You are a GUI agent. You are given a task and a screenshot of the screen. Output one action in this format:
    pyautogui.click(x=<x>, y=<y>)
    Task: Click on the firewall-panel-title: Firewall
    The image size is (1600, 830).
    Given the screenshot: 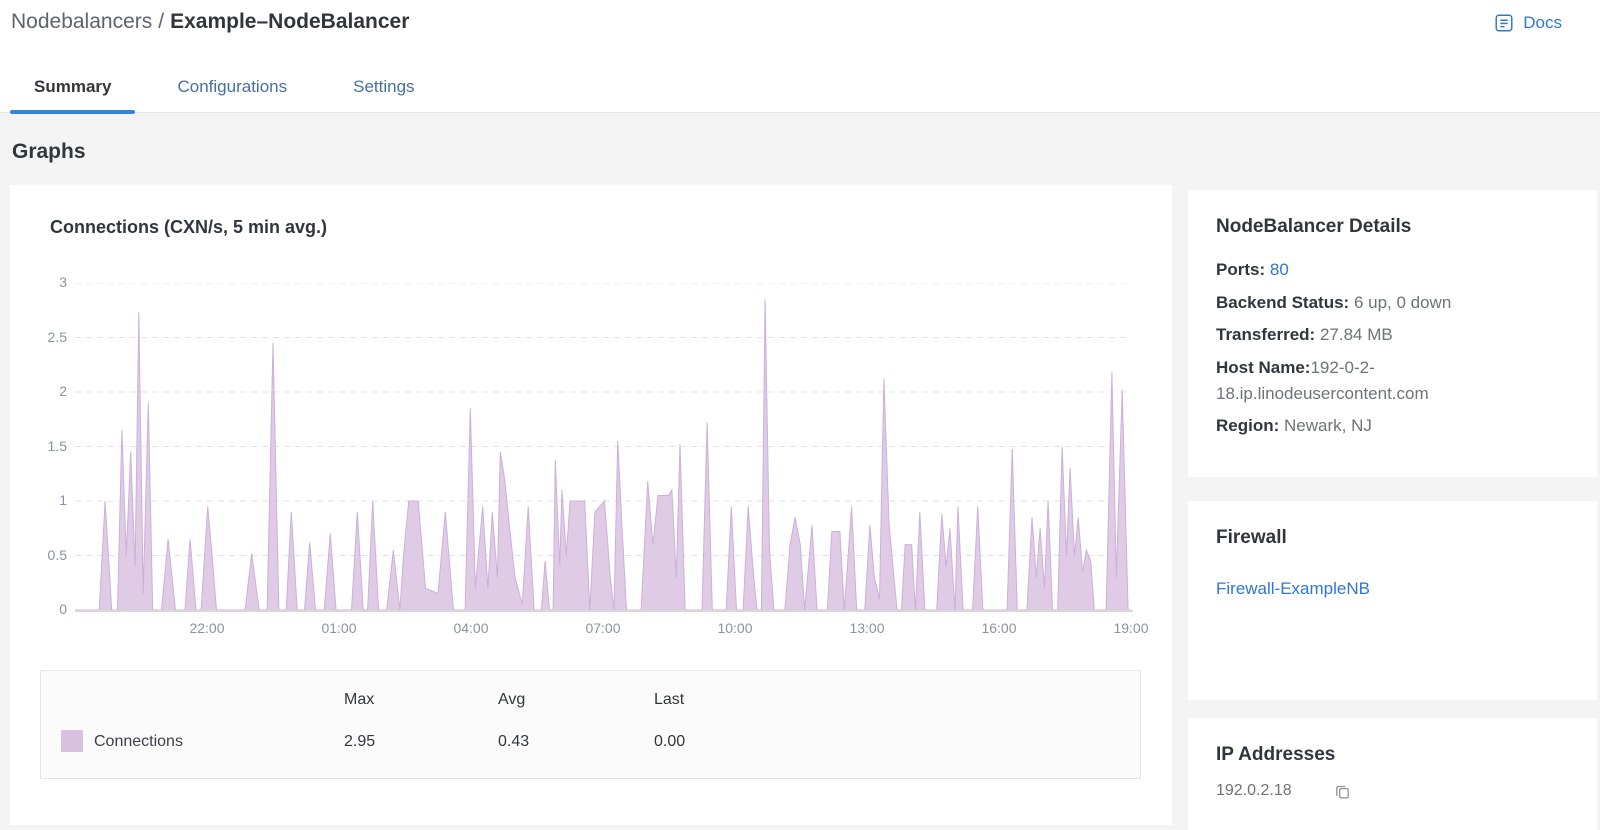 What is the action you would take?
    pyautogui.click(x=1251, y=537)
    